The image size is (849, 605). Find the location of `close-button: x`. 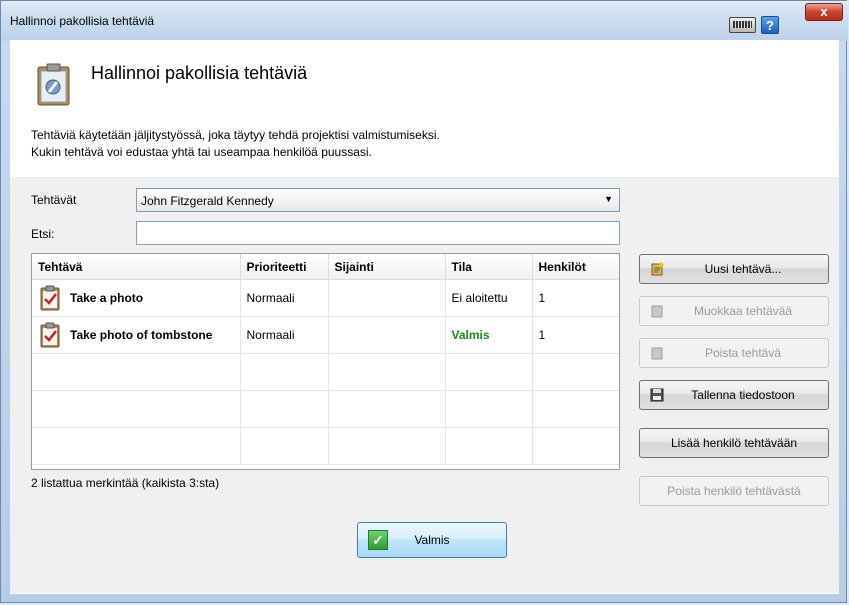

close-button: x is located at coordinates (824, 12).